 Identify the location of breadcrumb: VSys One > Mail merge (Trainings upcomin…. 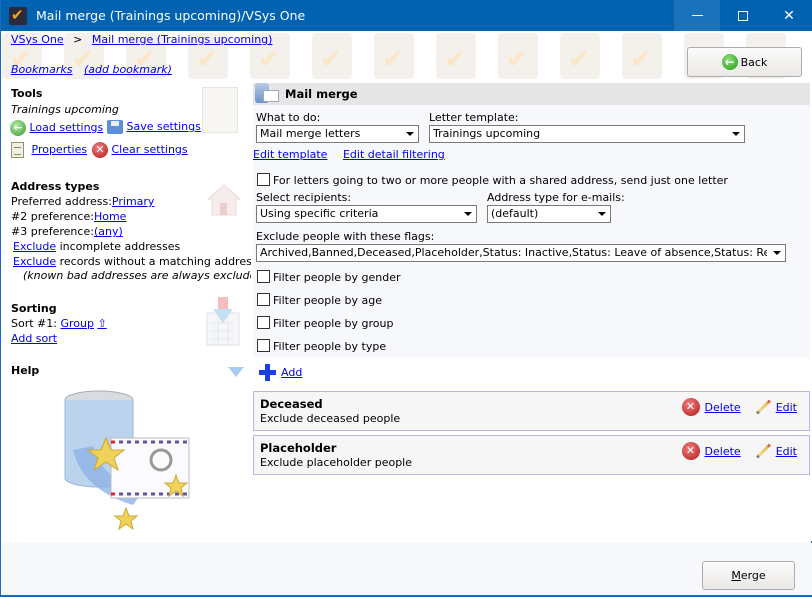
(141, 39).